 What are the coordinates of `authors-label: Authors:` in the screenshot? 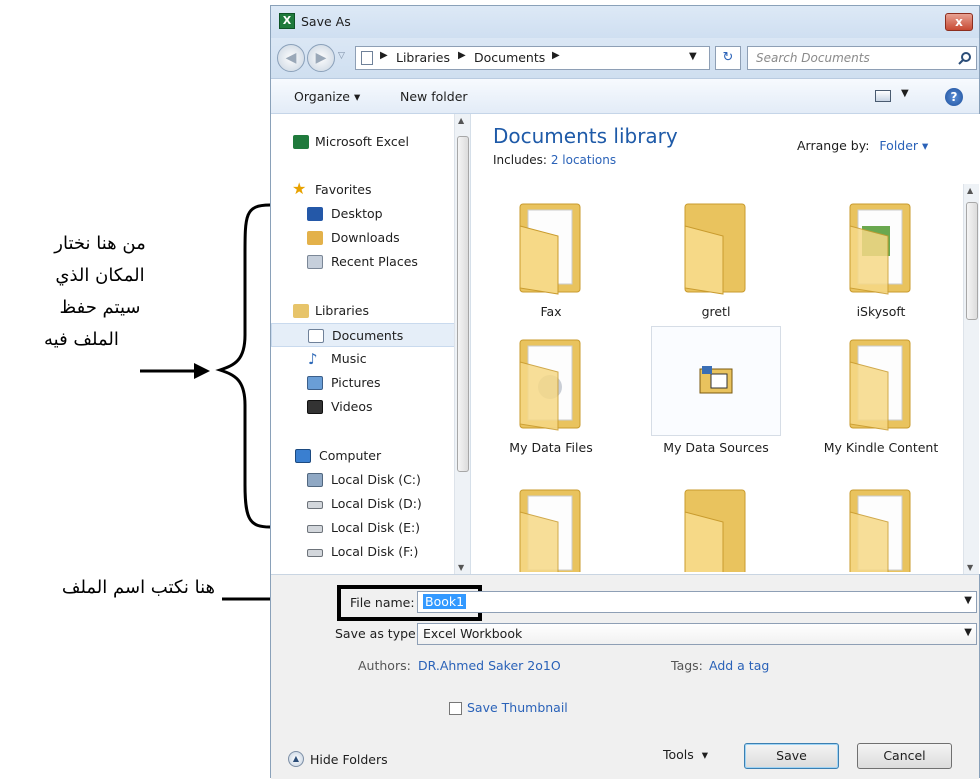 It's located at (384, 665).